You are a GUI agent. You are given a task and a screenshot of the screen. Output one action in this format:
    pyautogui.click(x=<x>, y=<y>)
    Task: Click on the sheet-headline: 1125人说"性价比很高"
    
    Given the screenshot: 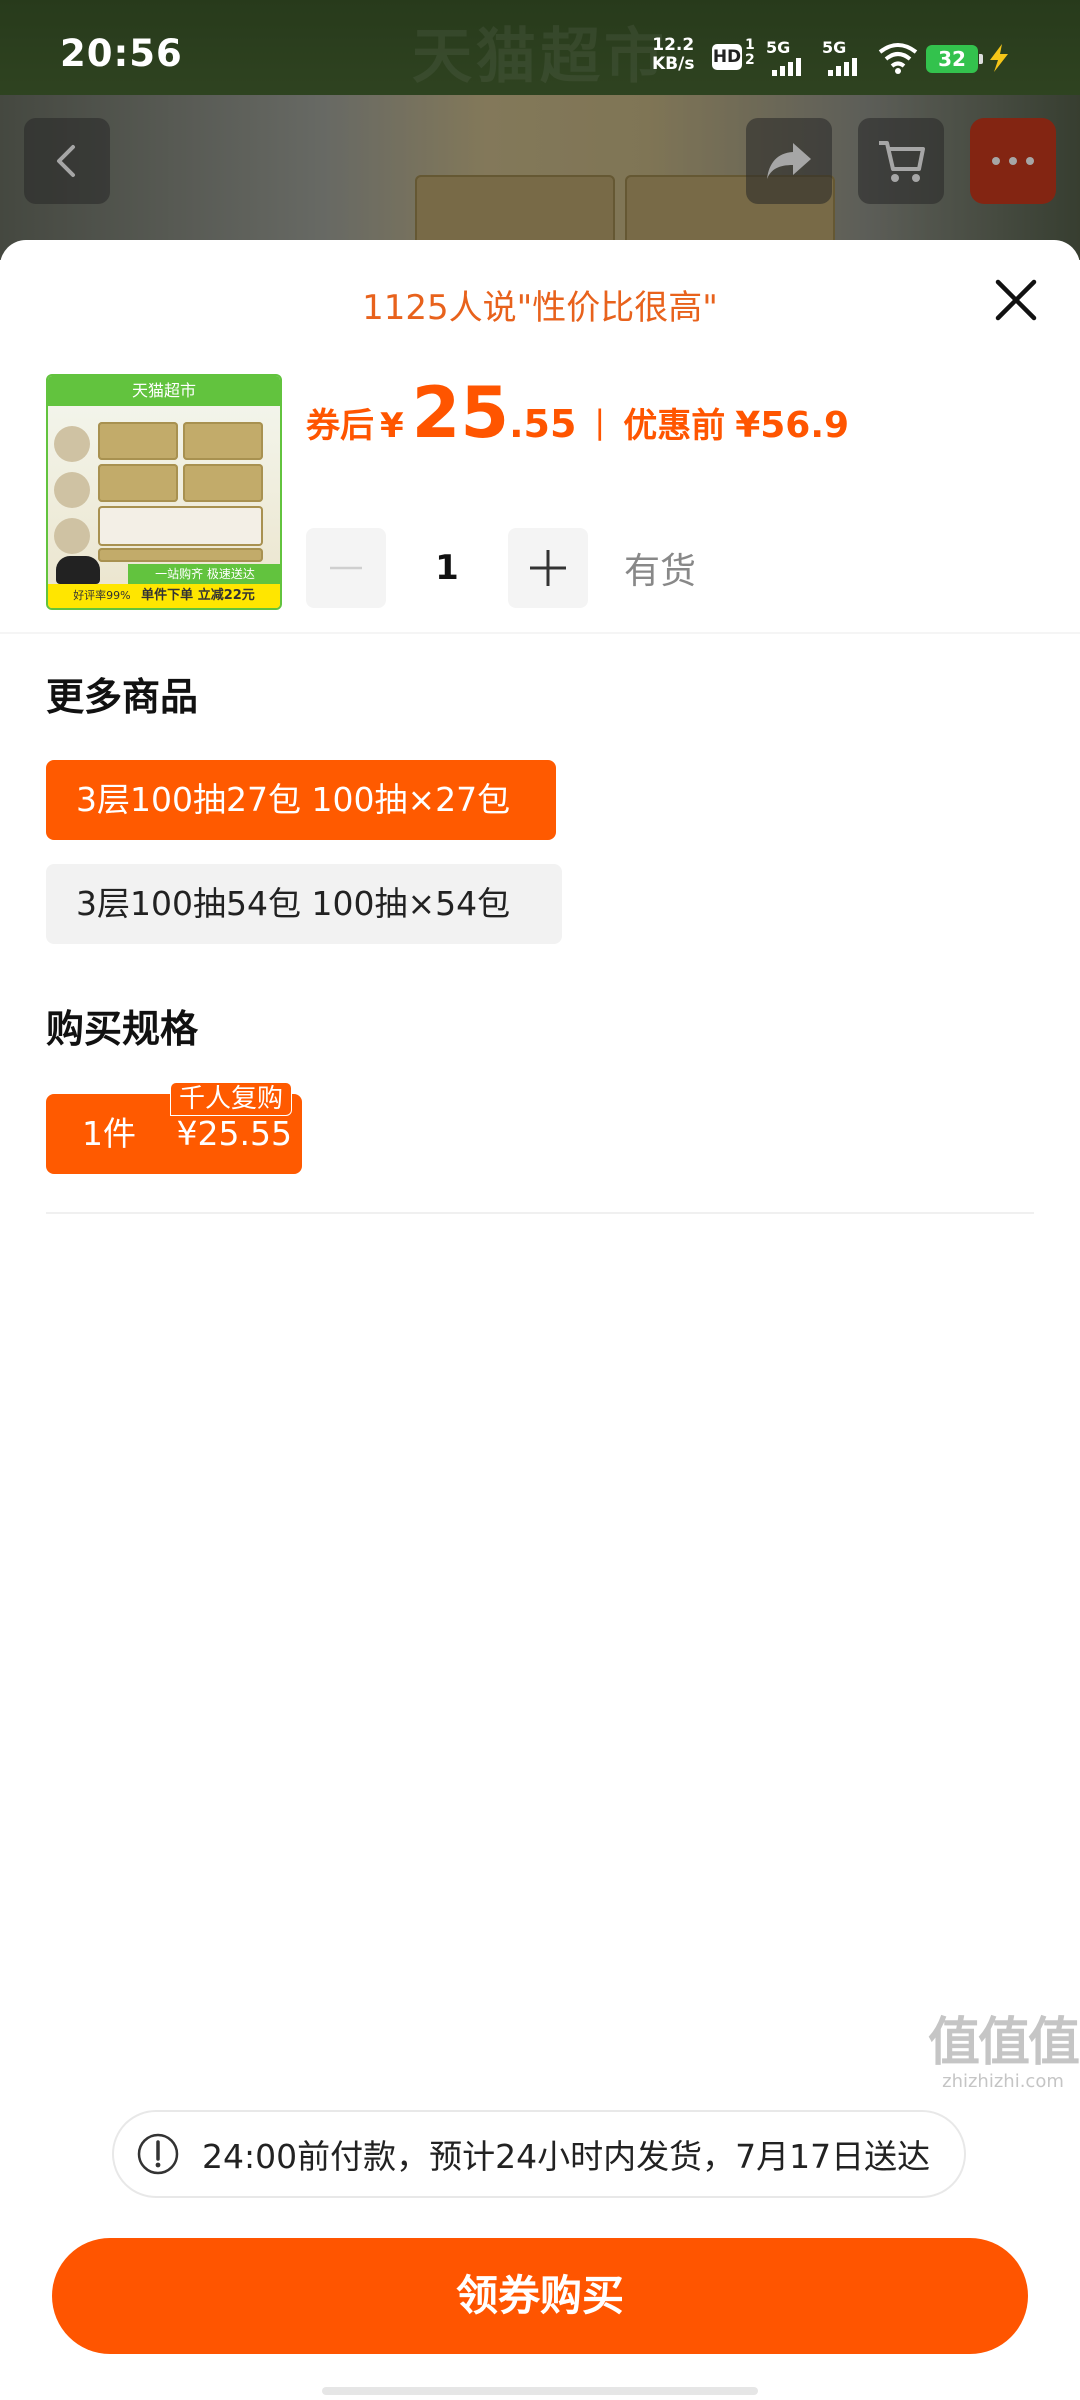 What is the action you would take?
    pyautogui.click(x=540, y=308)
    